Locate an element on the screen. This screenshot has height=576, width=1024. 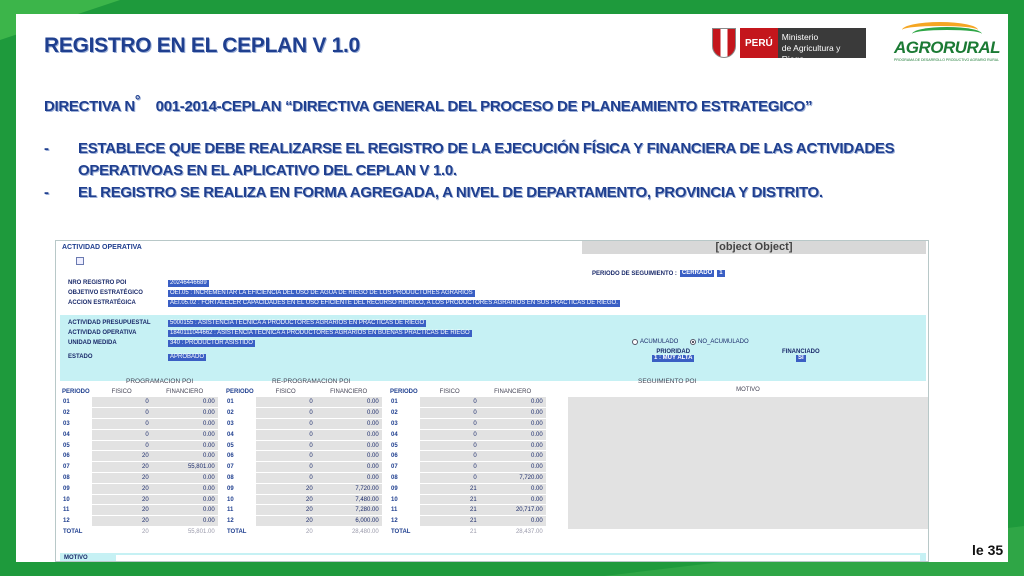
radio-no-acumulado: NO_ACUMULADO is located at coordinates (719, 342).